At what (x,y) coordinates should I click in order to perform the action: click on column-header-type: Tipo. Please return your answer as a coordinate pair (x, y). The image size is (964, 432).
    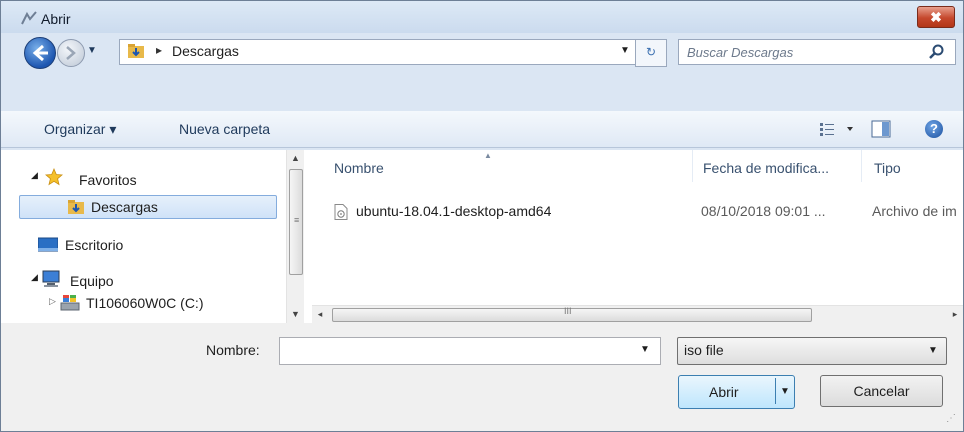
    Looking at the image, I should click on (912, 166).